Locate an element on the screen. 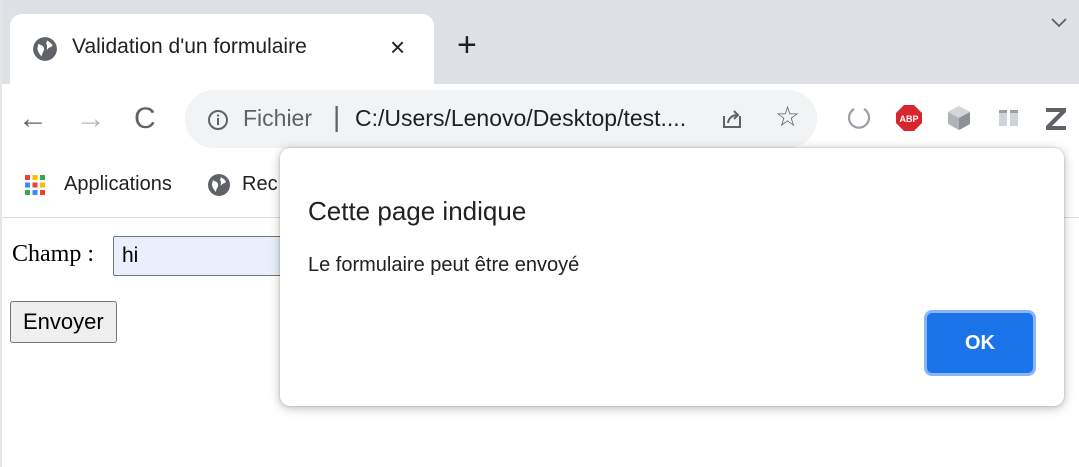  ok-button: OK is located at coordinates (980, 343).